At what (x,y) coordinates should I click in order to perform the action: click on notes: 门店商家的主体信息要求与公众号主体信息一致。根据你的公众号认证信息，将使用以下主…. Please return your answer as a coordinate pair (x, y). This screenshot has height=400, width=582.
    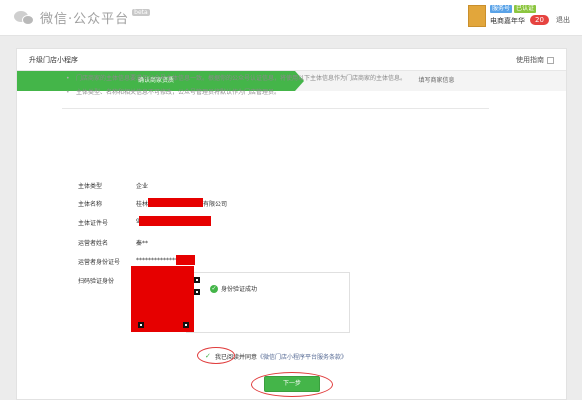
    Looking at the image, I should click on (276, 86).